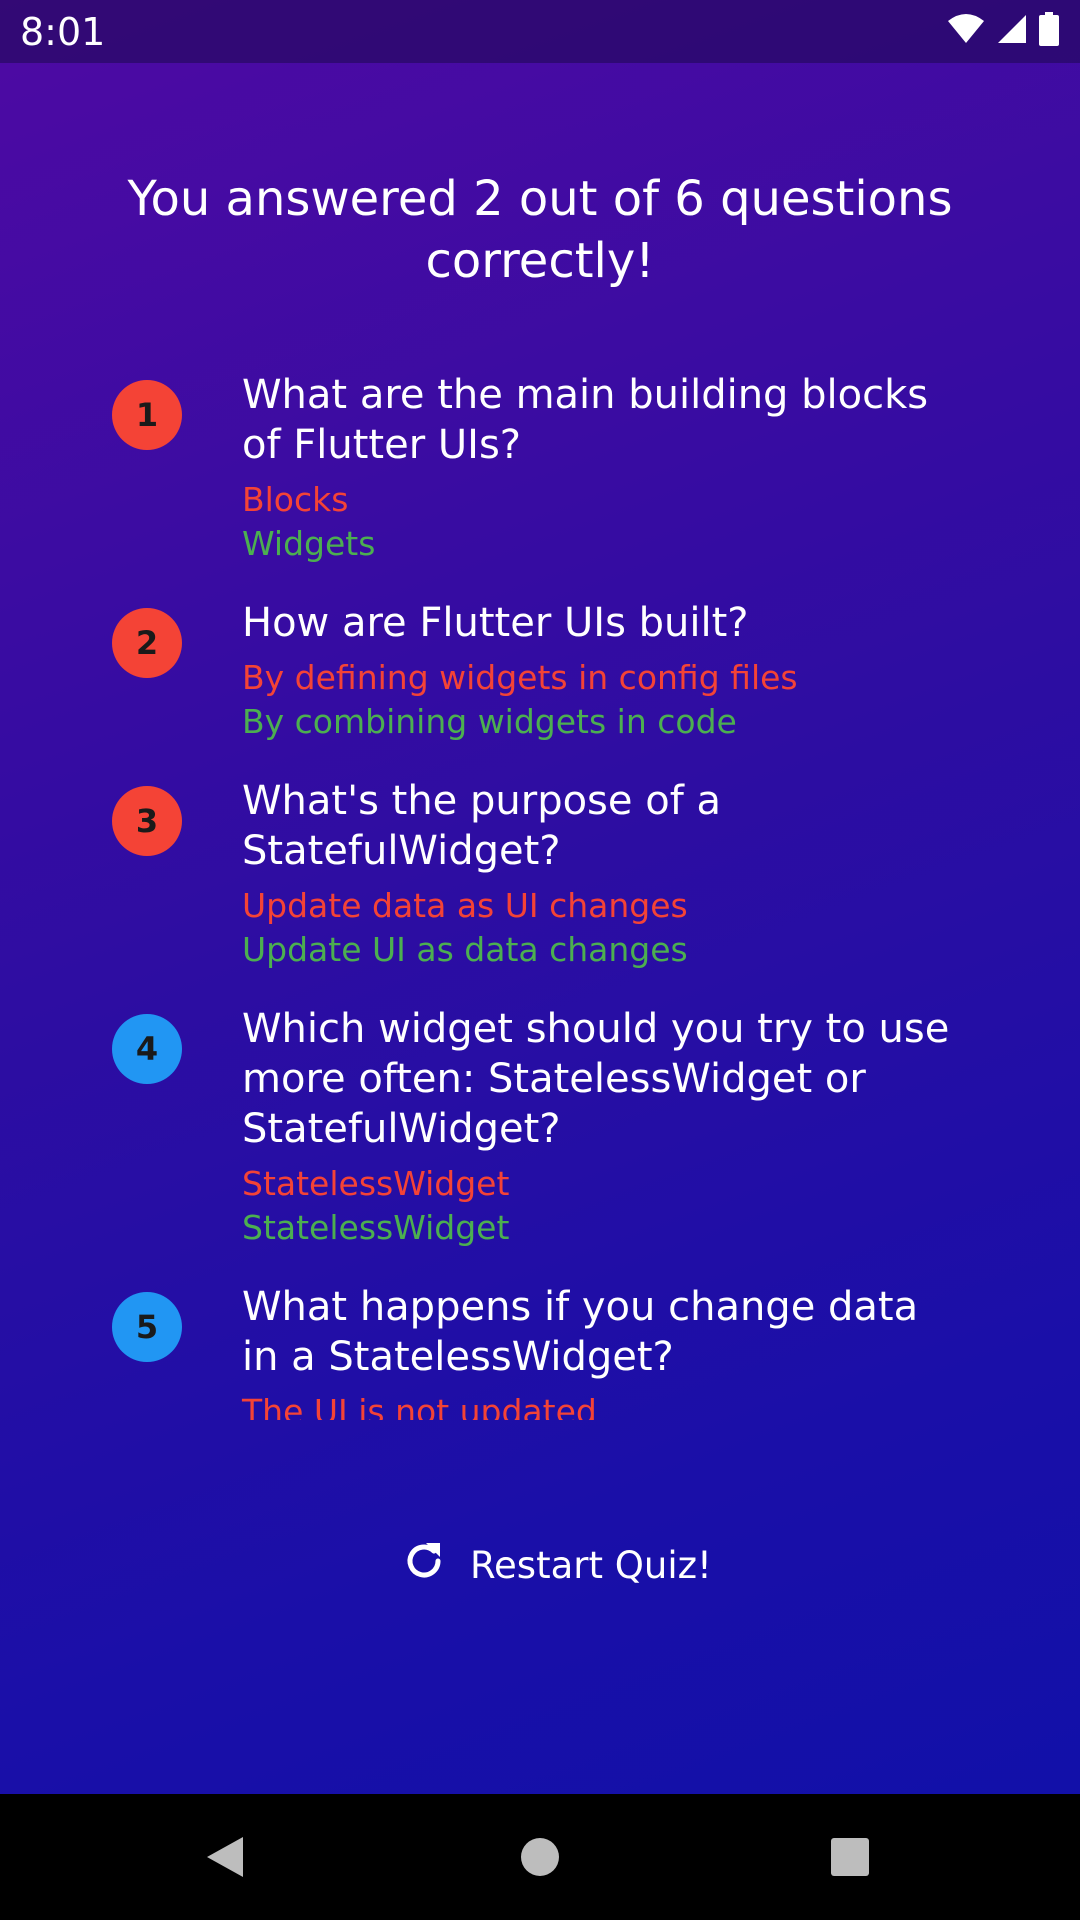  Describe the element at coordinates (465, 949) in the screenshot. I see `correct-answer: Update UI as data changes` at that location.